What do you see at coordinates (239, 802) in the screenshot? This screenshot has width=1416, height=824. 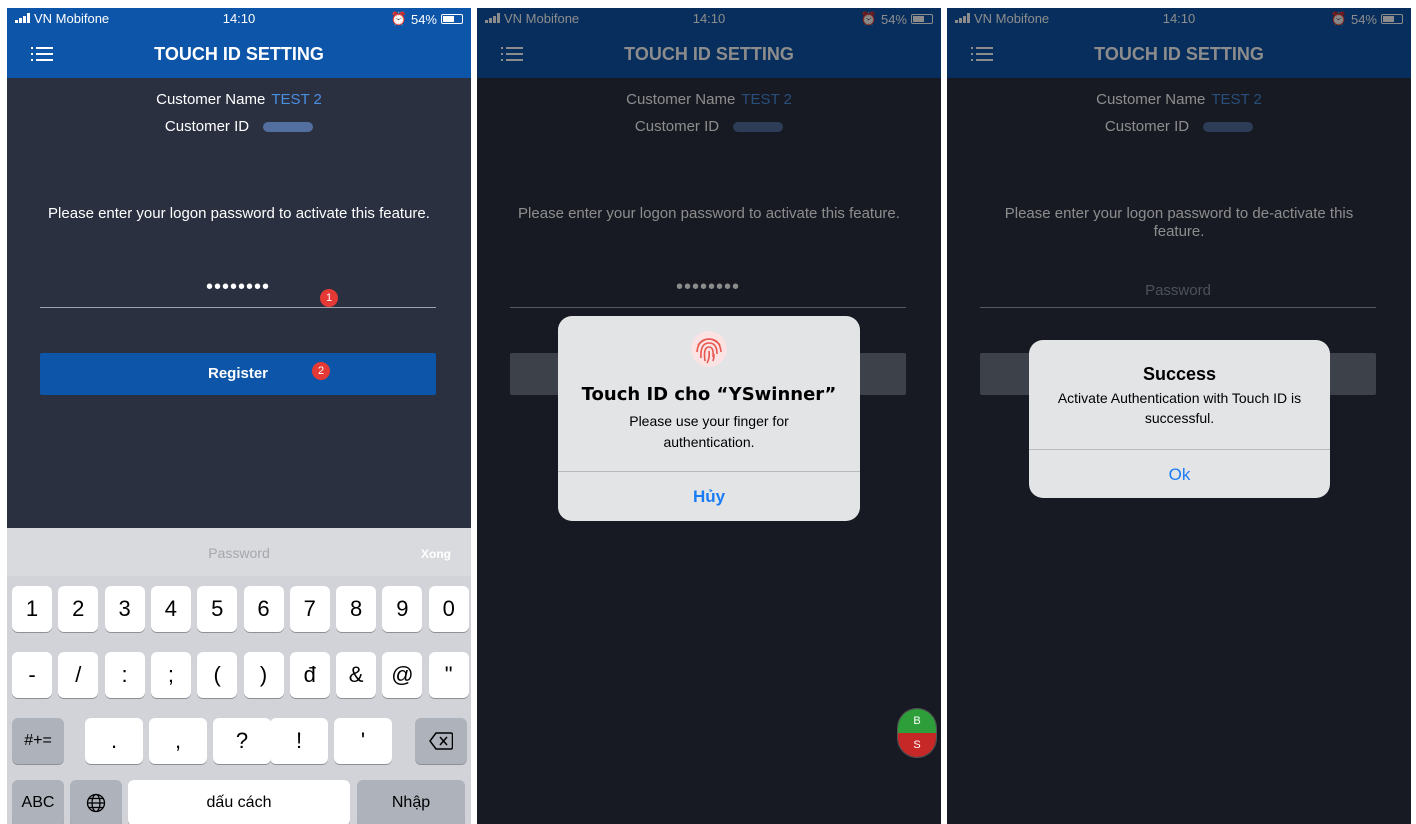 I see `space-key: dấu cách` at bounding box center [239, 802].